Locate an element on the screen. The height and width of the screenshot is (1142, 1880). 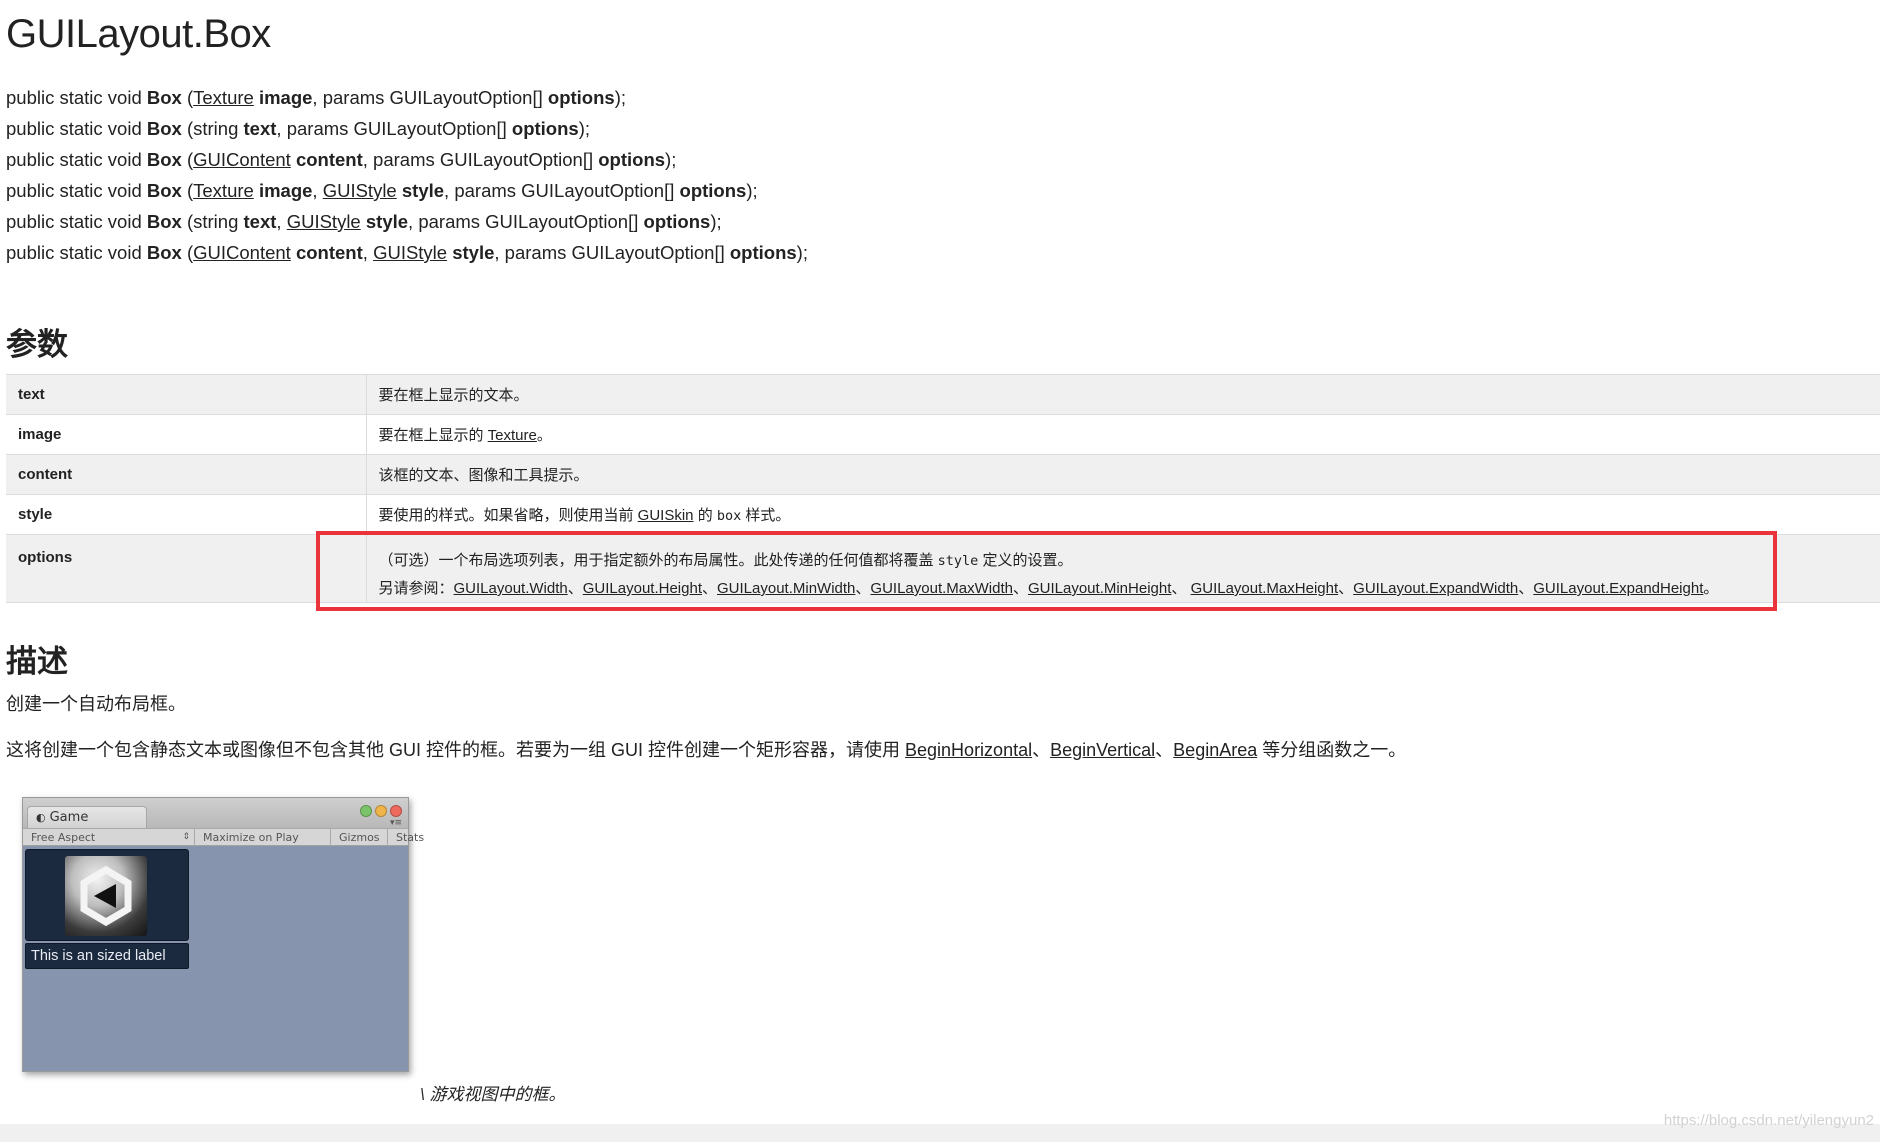
see-also-link: GUILayout.ExpandHeight is located at coordinates (1618, 588).